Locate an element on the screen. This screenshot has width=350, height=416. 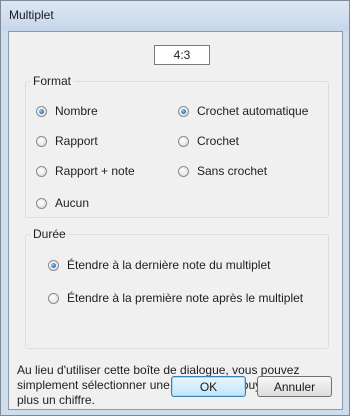
title-bar: Multiplet is located at coordinates (175, 16).